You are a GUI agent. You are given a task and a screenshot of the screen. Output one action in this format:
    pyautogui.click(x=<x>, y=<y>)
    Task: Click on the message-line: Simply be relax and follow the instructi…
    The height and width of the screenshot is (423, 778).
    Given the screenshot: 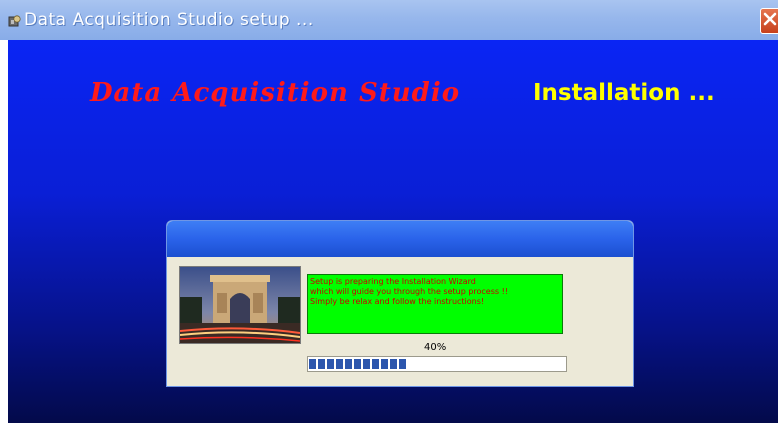 What is the action you would take?
    pyautogui.click(x=397, y=301)
    